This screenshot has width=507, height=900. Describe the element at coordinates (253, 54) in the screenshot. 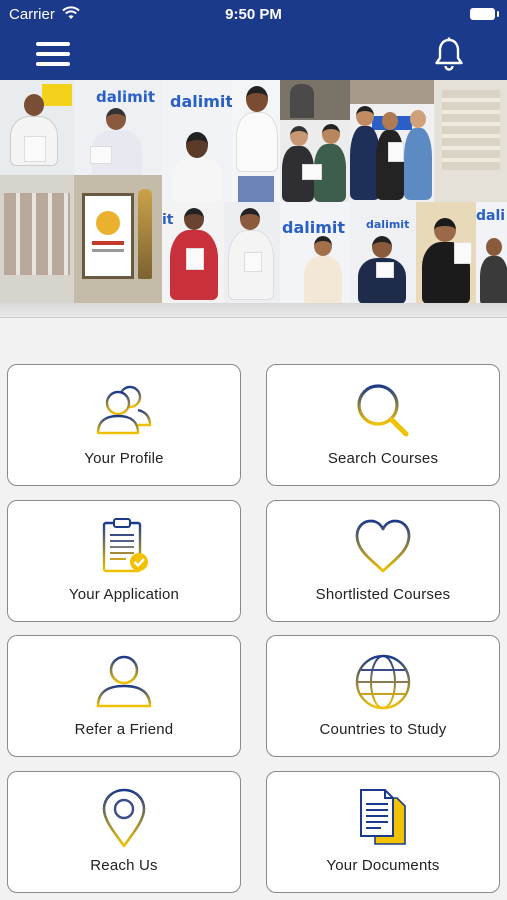

I see `top-navbar` at that location.